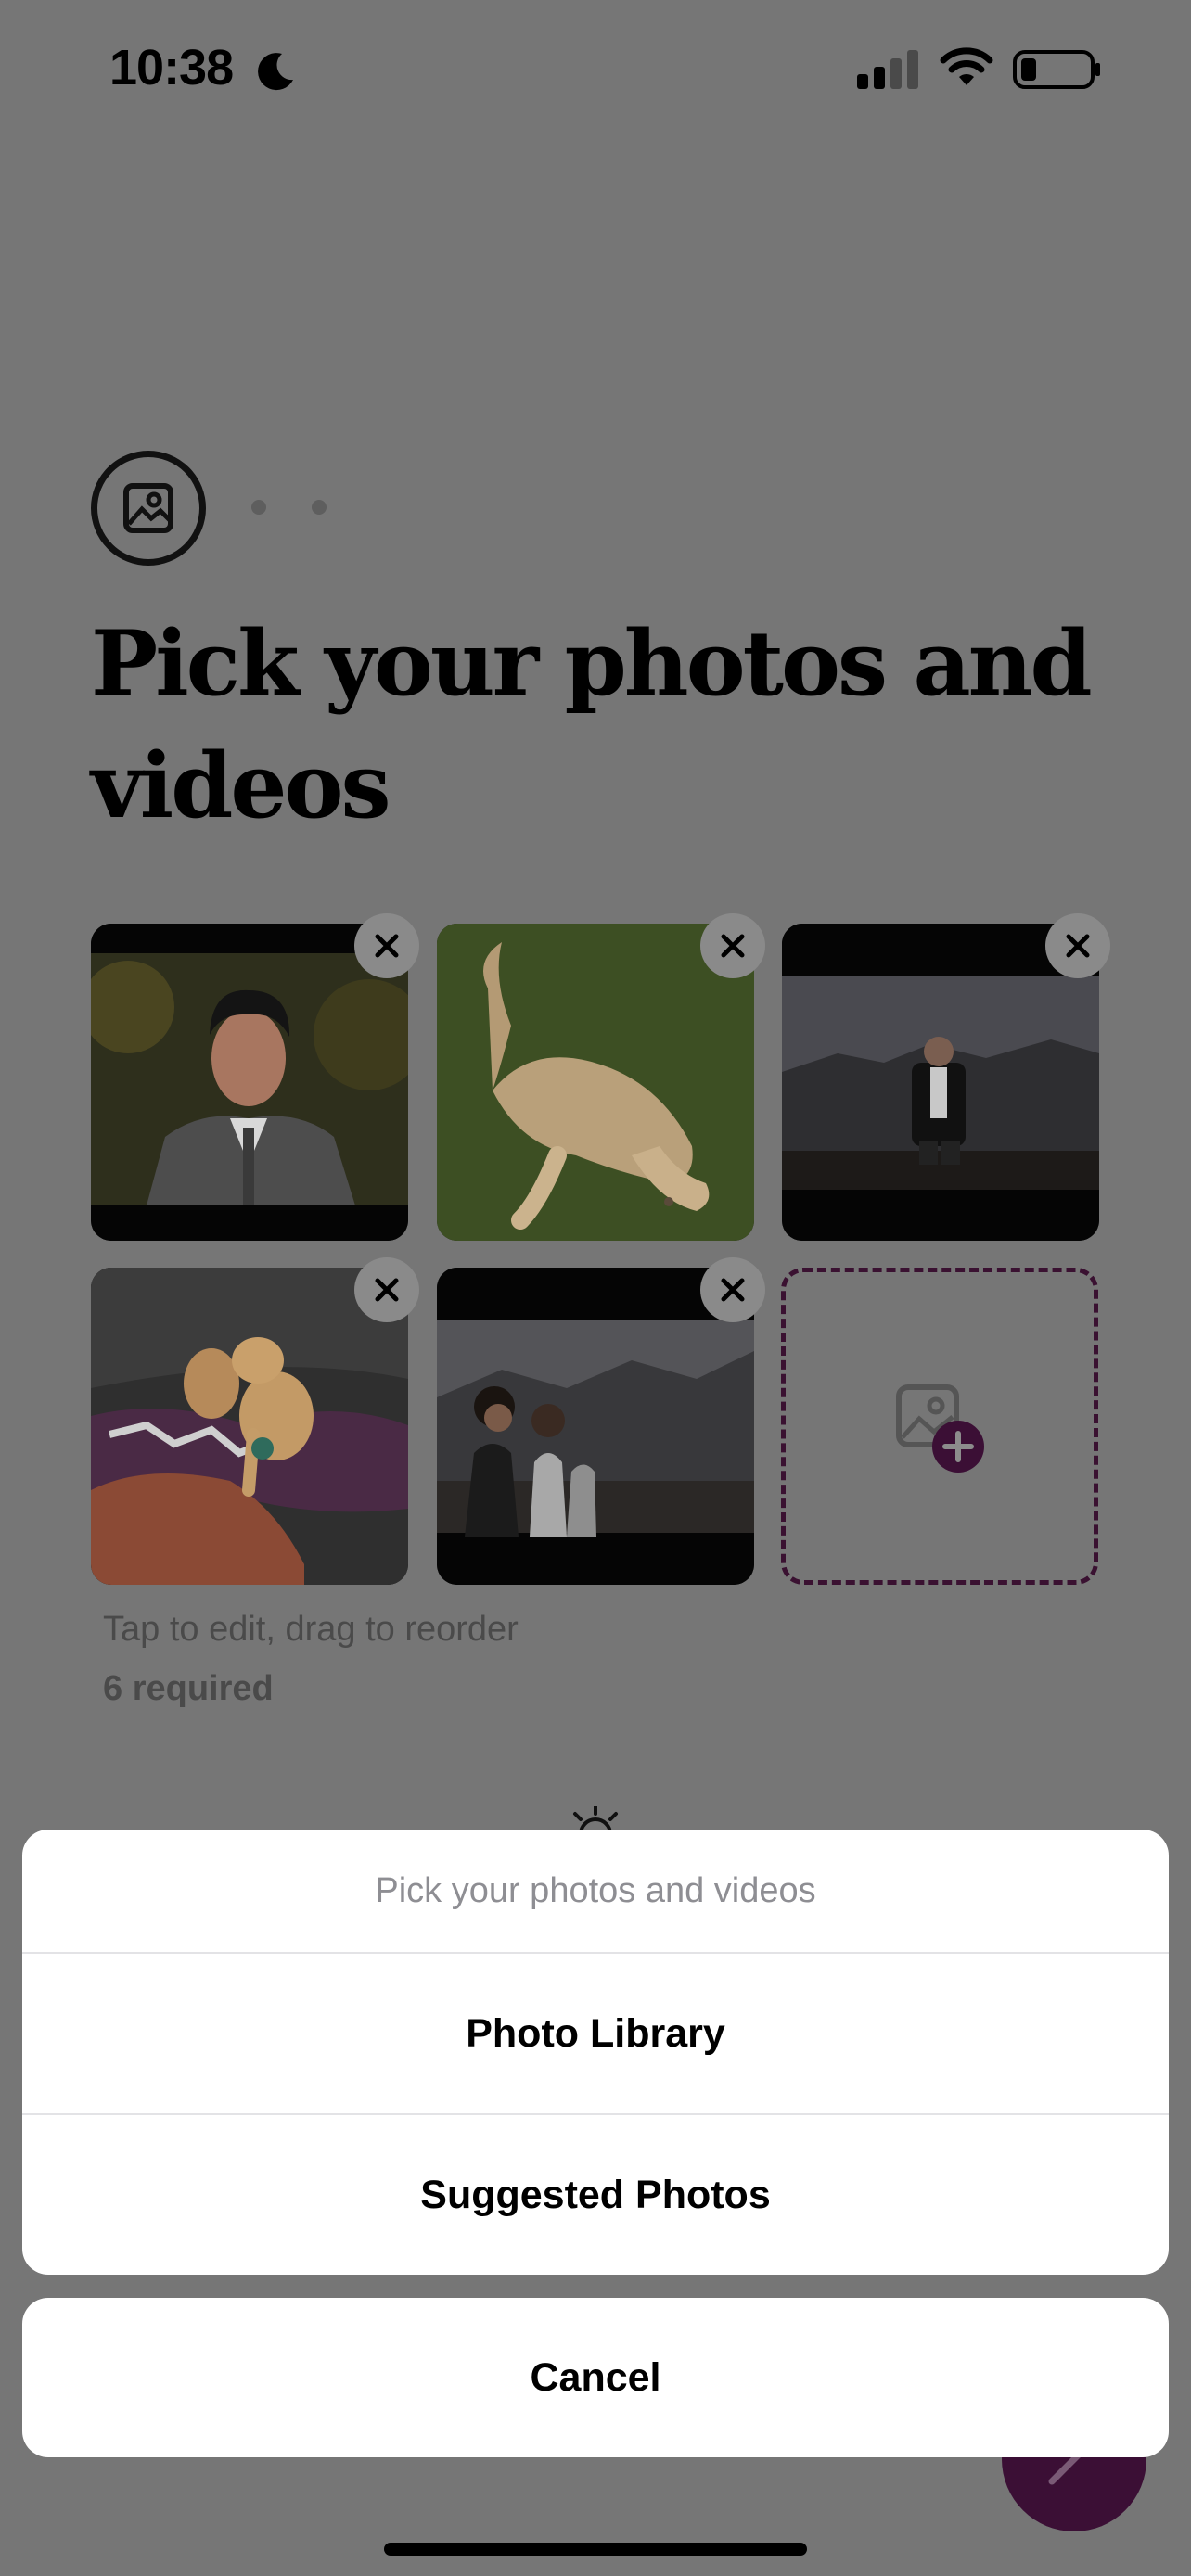  I want to click on reorder-hint: Tap to edit, drag to reorder, so click(311, 1629).